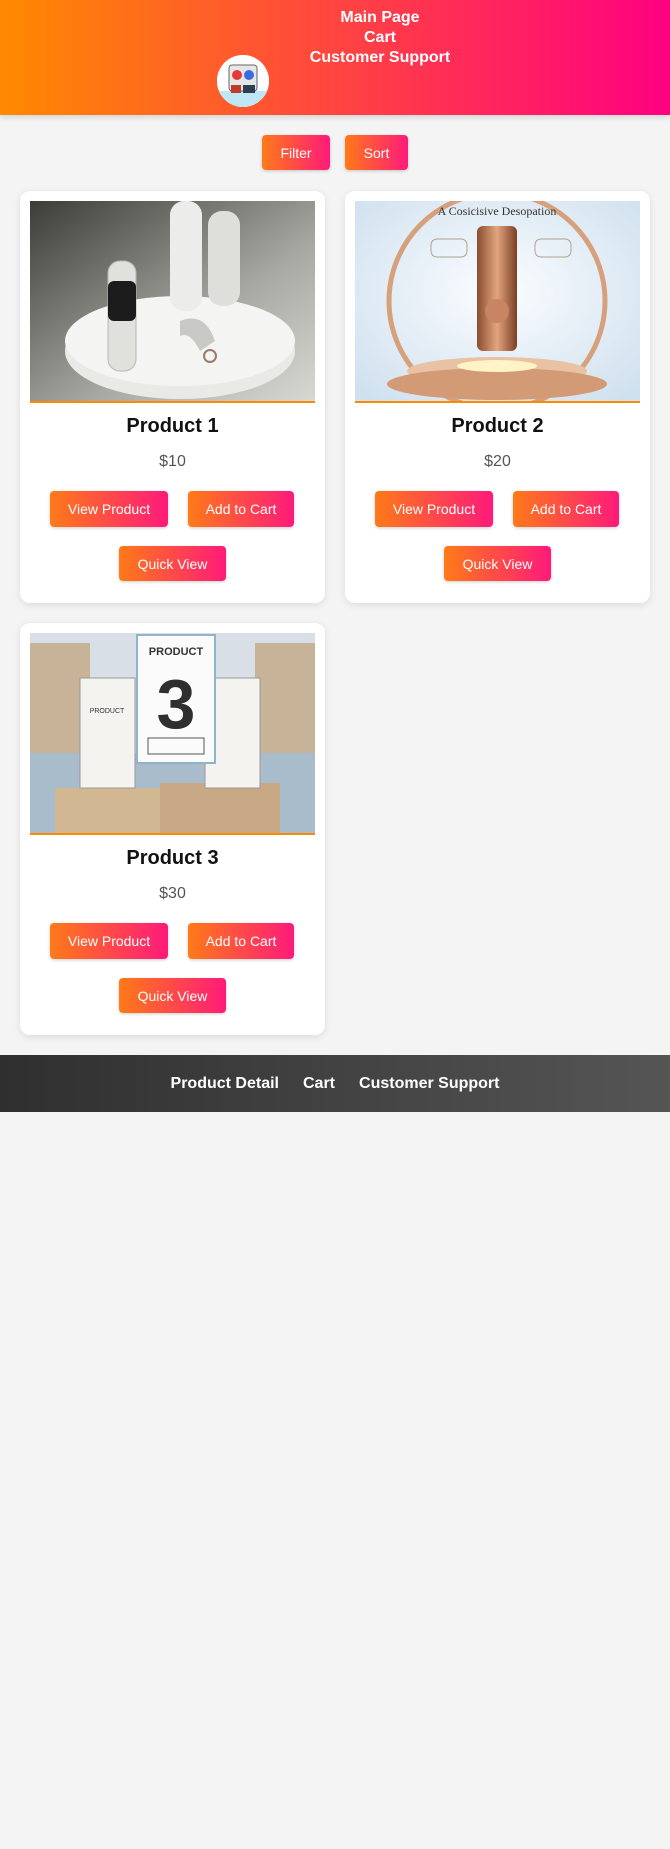  Describe the element at coordinates (172, 426) in the screenshot. I see `product-name: Product 1` at that location.